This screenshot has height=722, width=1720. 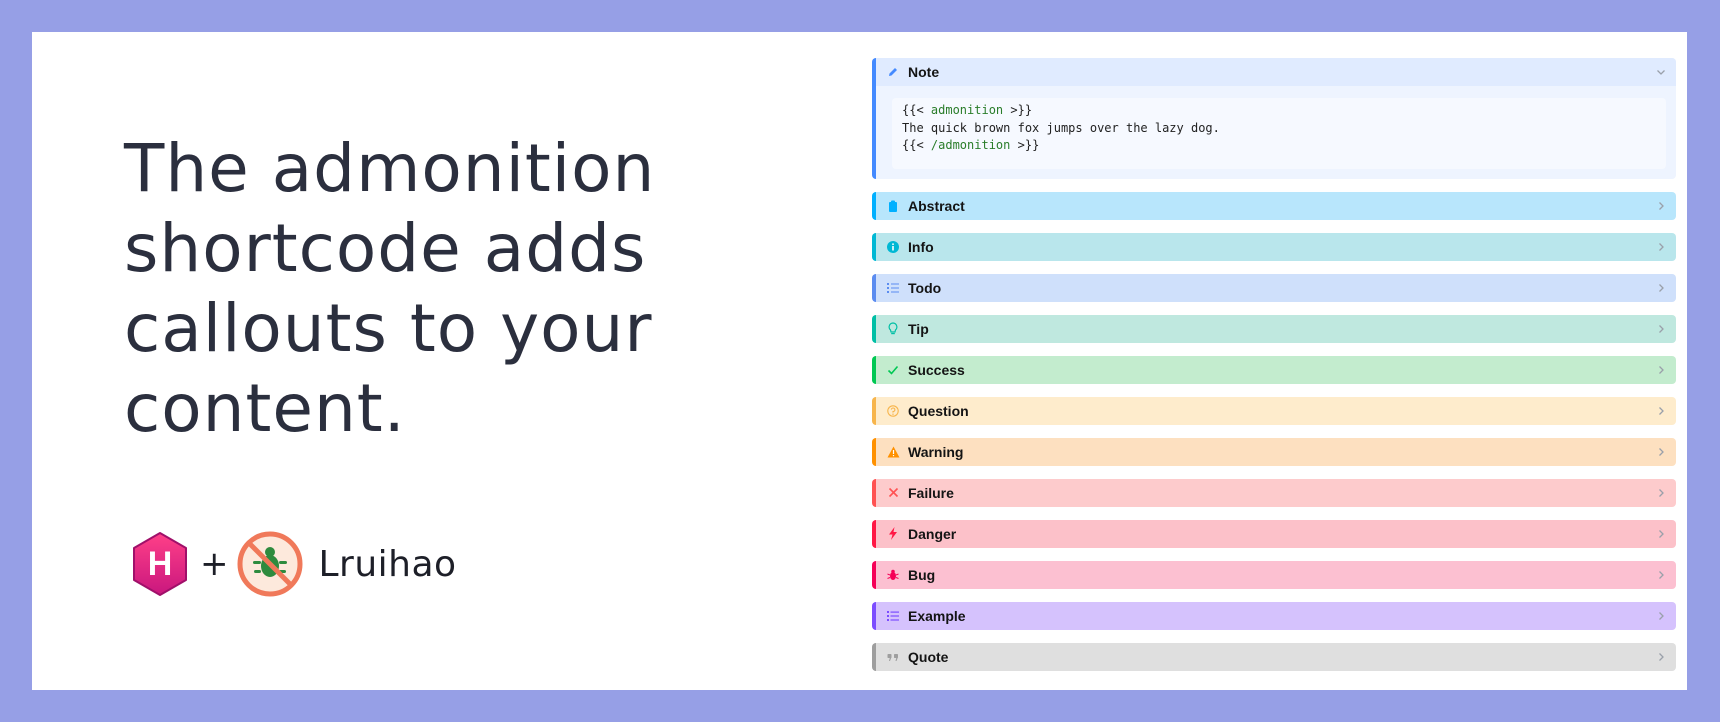 I want to click on theme-logo-icon, so click(x=269, y=564).